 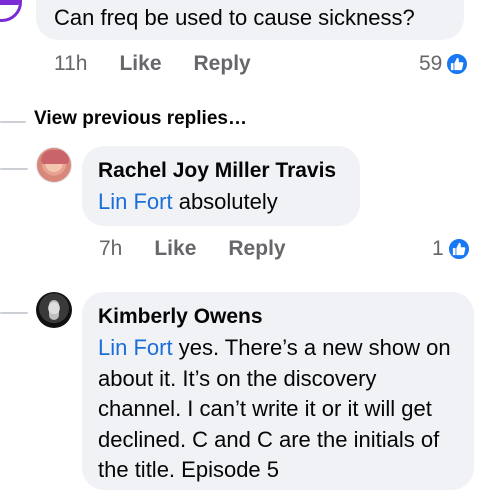 I want to click on reply-actions: 7h Like Reply, so click(x=192, y=249).